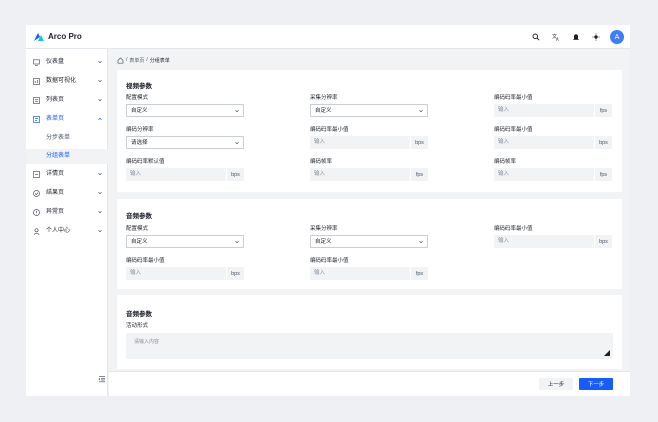 The height and width of the screenshot is (422, 658). Describe the element at coordinates (369, 383) in the screenshot. I see `form-footer: 上一步 下一步` at that location.